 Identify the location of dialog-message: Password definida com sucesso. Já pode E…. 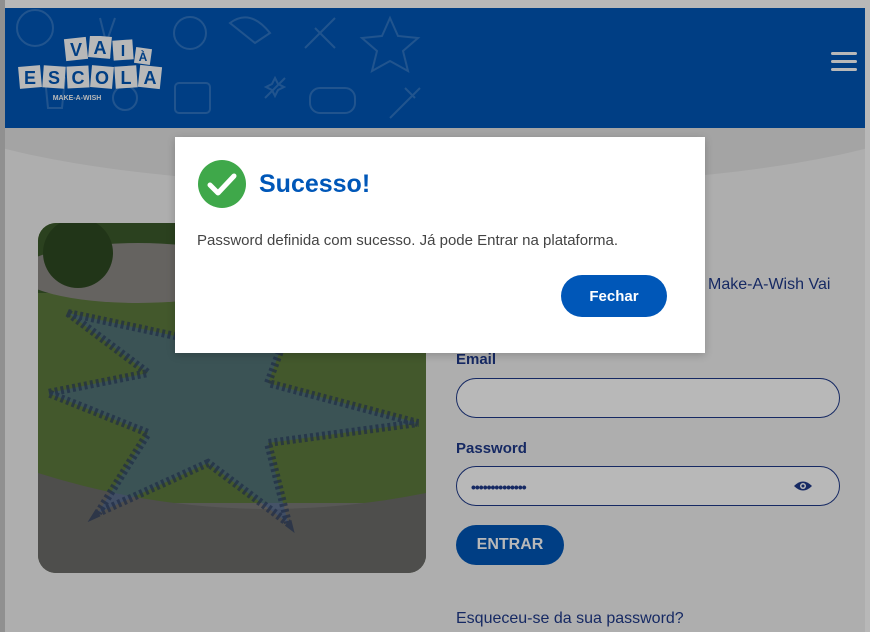
(408, 240).